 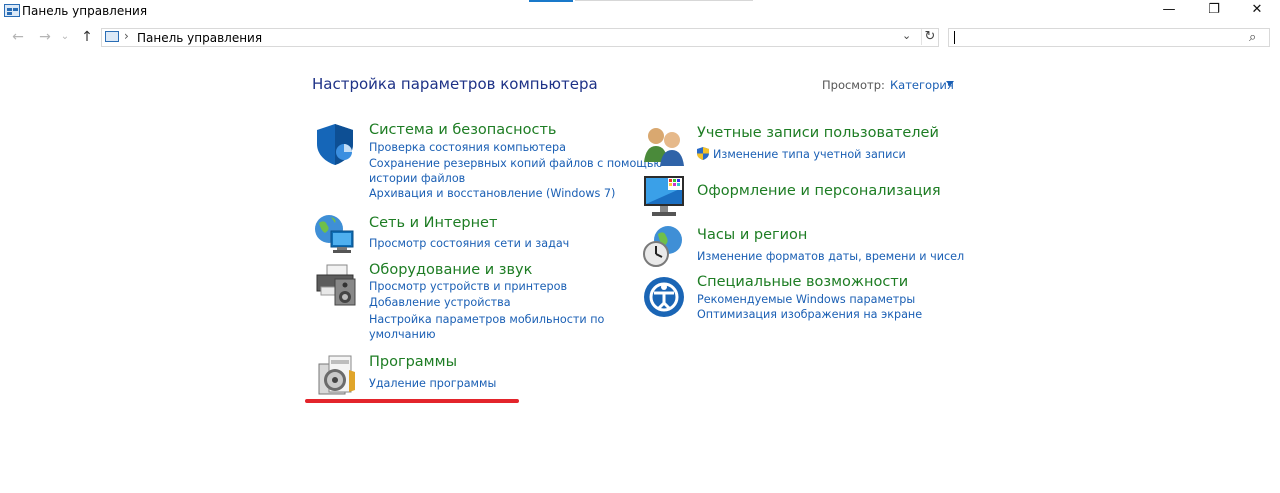 I want to click on link-mobility-settings: Настройка параметров мобильности по, so click(x=486, y=319).